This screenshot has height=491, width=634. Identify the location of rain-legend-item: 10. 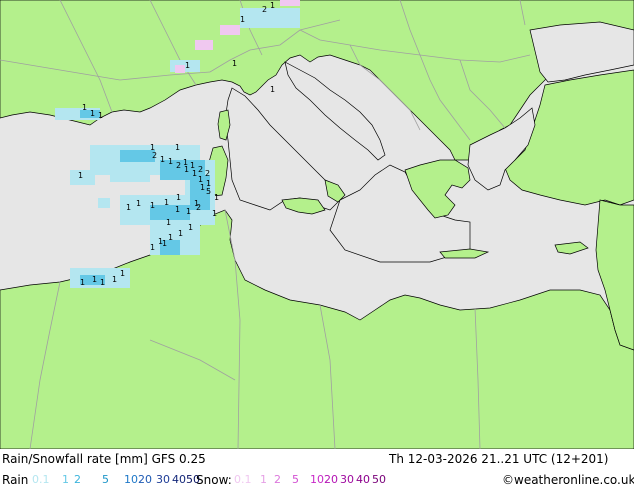
(131, 479).